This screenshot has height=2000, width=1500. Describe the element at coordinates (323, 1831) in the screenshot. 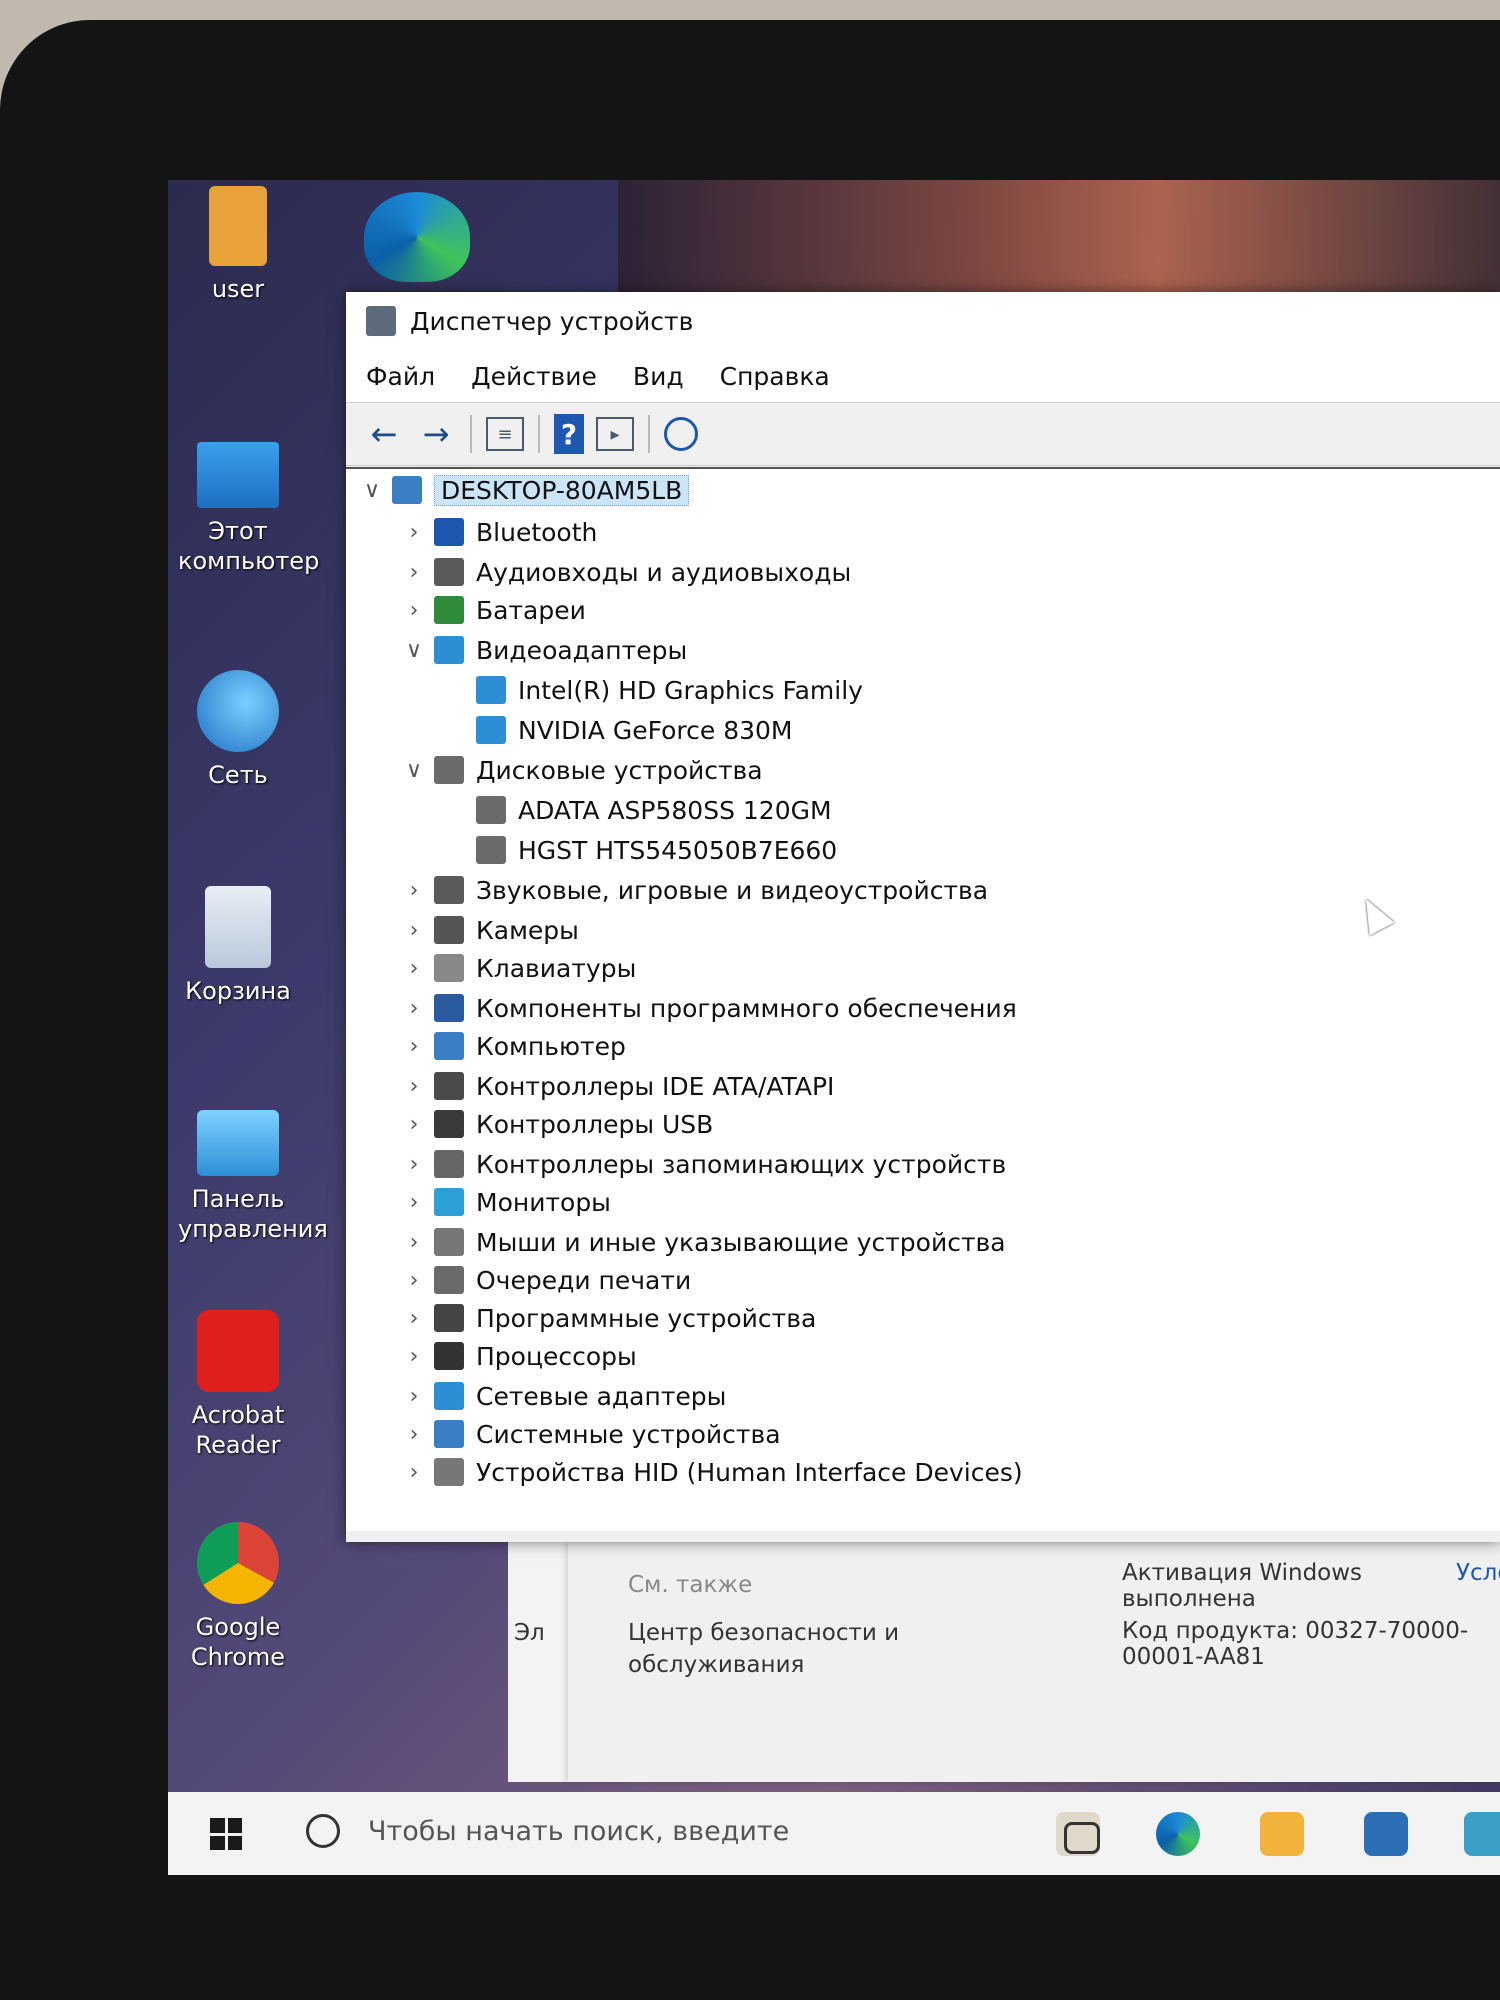

I see `search-icon` at that location.